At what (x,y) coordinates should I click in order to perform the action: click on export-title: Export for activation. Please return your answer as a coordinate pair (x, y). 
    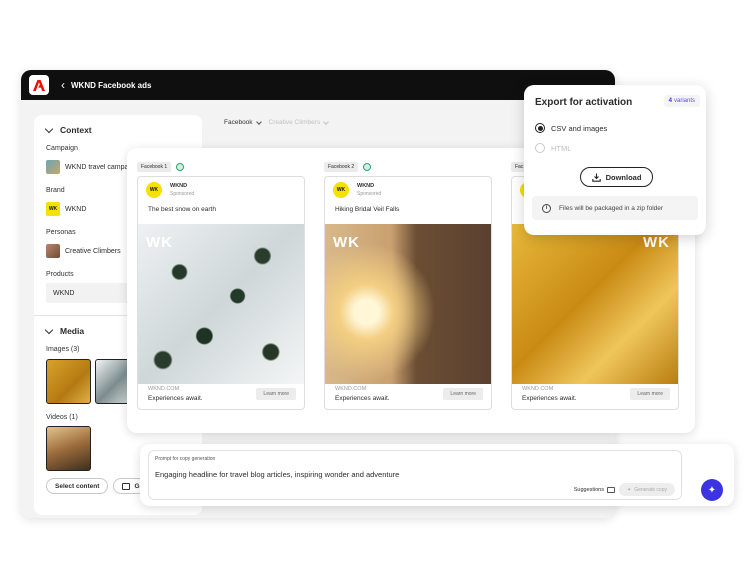
    Looking at the image, I should click on (584, 102).